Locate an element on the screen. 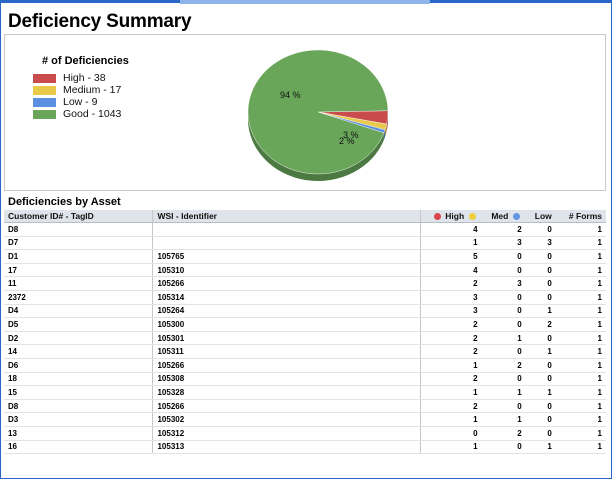  pie-data-label: 94 % is located at coordinates (290, 95).